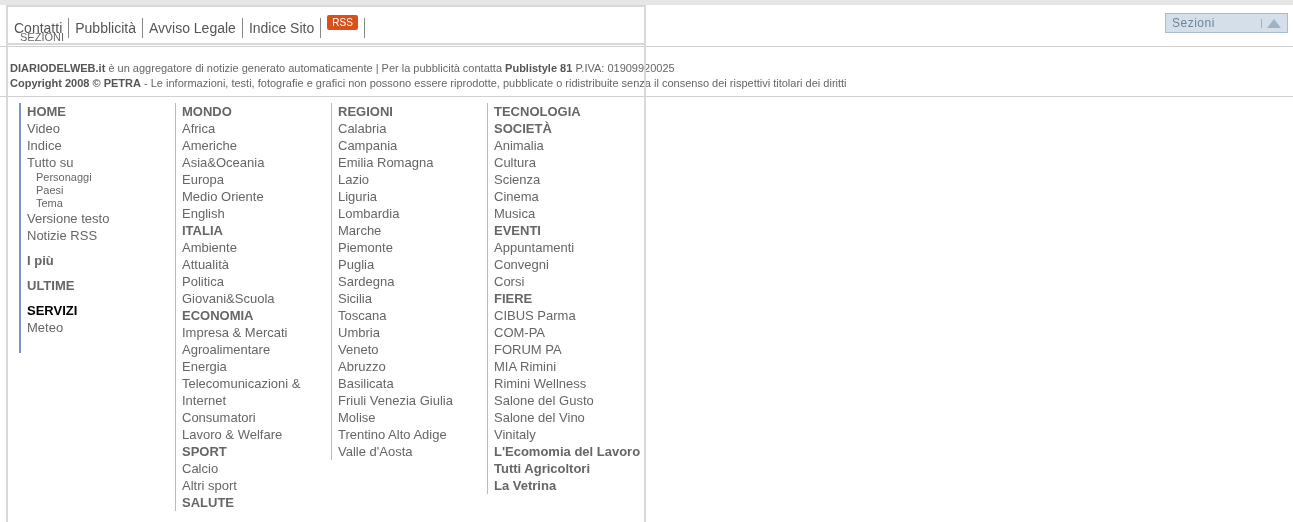 This screenshot has width=1293, height=522. I want to click on top-link: Avviso Legale, so click(192, 27).